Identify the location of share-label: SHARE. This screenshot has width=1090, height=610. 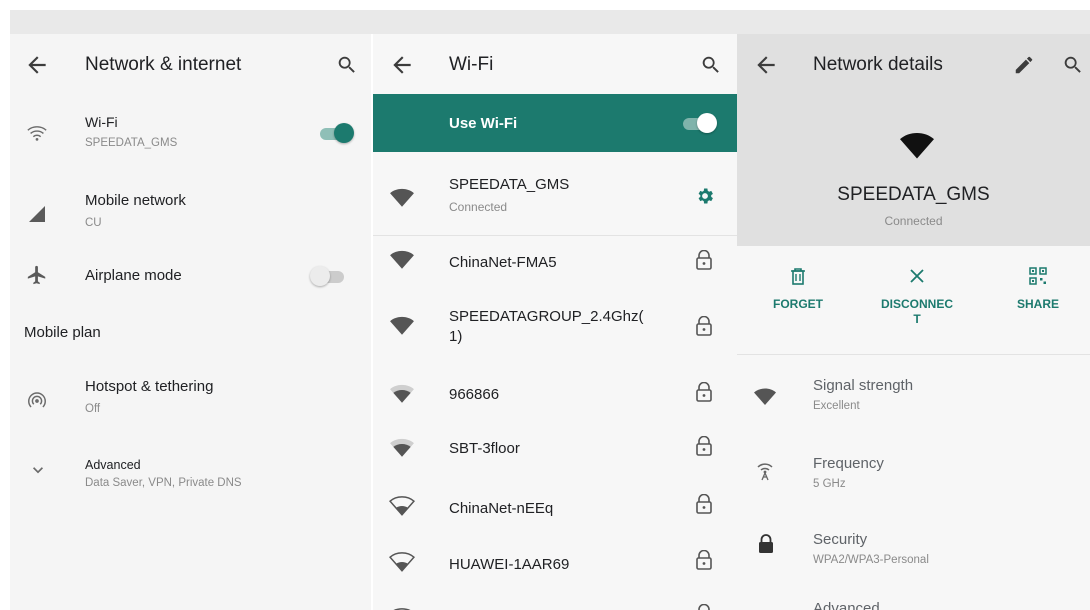
(1037, 304).